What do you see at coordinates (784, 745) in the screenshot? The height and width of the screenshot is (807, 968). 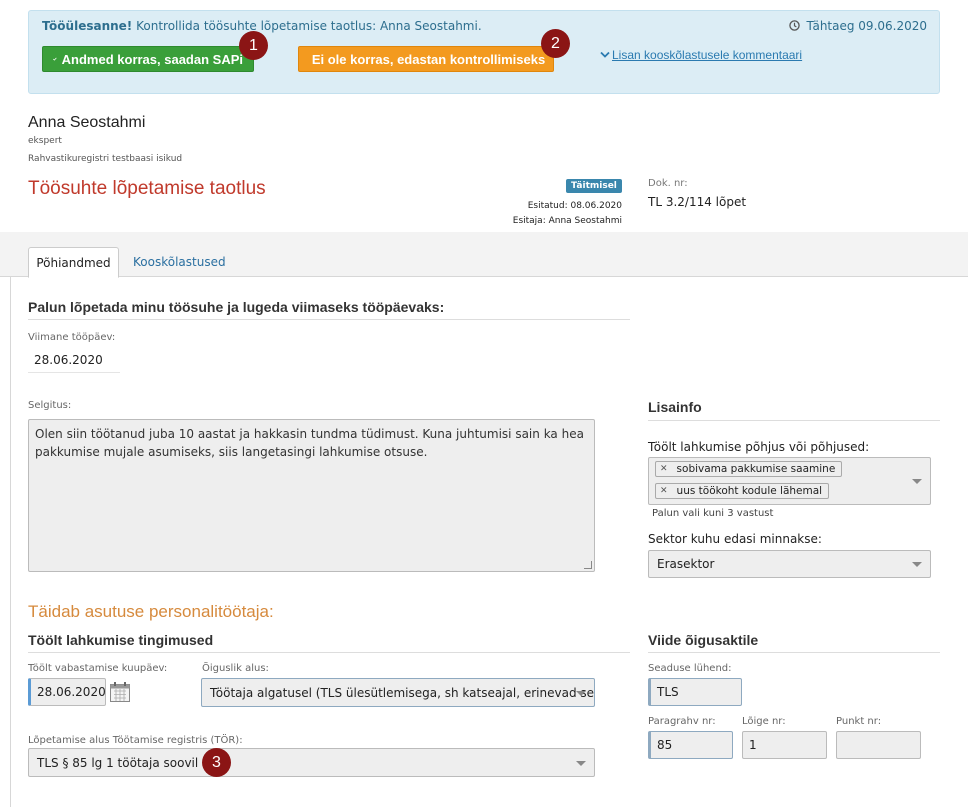 I see `section-input: 1` at bounding box center [784, 745].